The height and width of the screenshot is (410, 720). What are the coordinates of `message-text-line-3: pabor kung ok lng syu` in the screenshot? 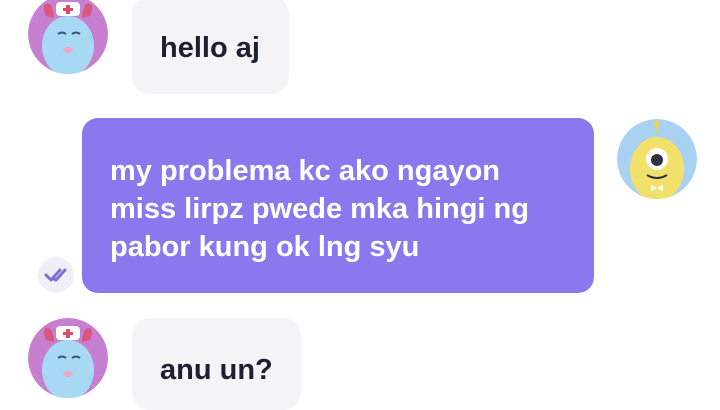 It's located at (265, 247).